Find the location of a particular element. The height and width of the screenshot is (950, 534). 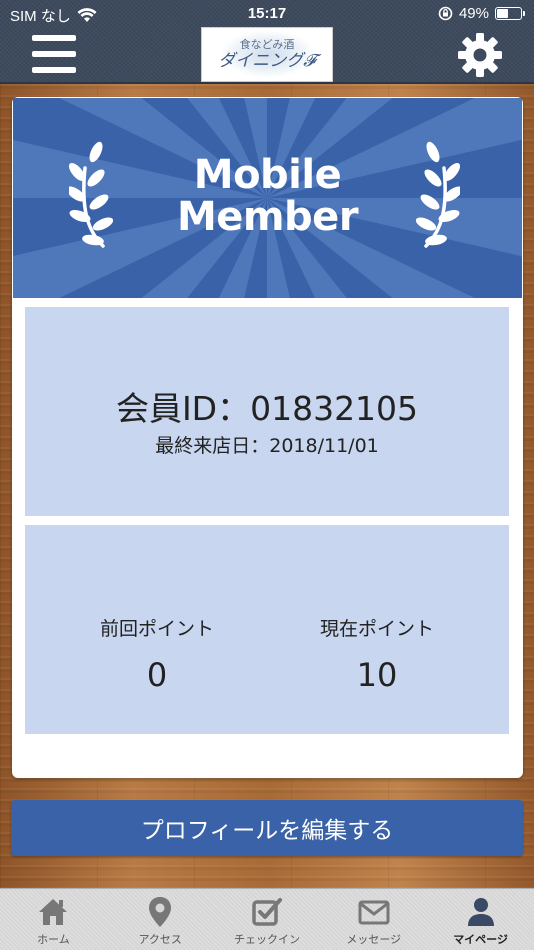

tab-message: メッセージ is located at coordinates (373, 919).